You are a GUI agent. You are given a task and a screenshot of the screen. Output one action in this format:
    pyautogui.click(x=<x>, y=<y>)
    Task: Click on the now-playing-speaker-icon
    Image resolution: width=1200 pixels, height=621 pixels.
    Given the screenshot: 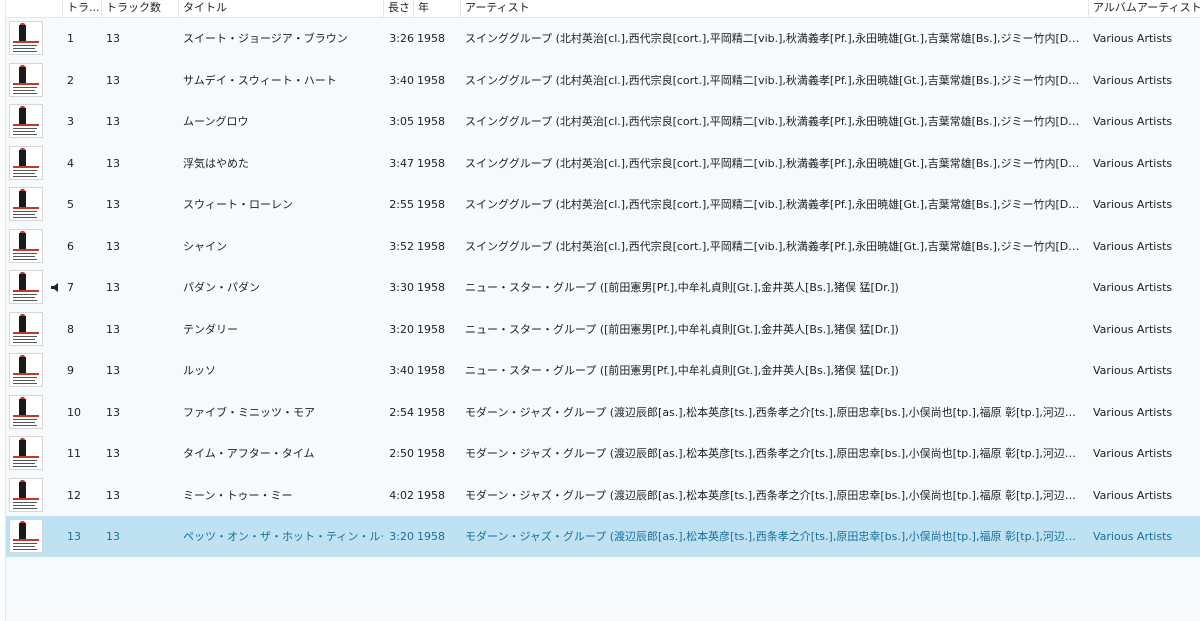 What is the action you would take?
    pyautogui.click(x=54, y=287)
    